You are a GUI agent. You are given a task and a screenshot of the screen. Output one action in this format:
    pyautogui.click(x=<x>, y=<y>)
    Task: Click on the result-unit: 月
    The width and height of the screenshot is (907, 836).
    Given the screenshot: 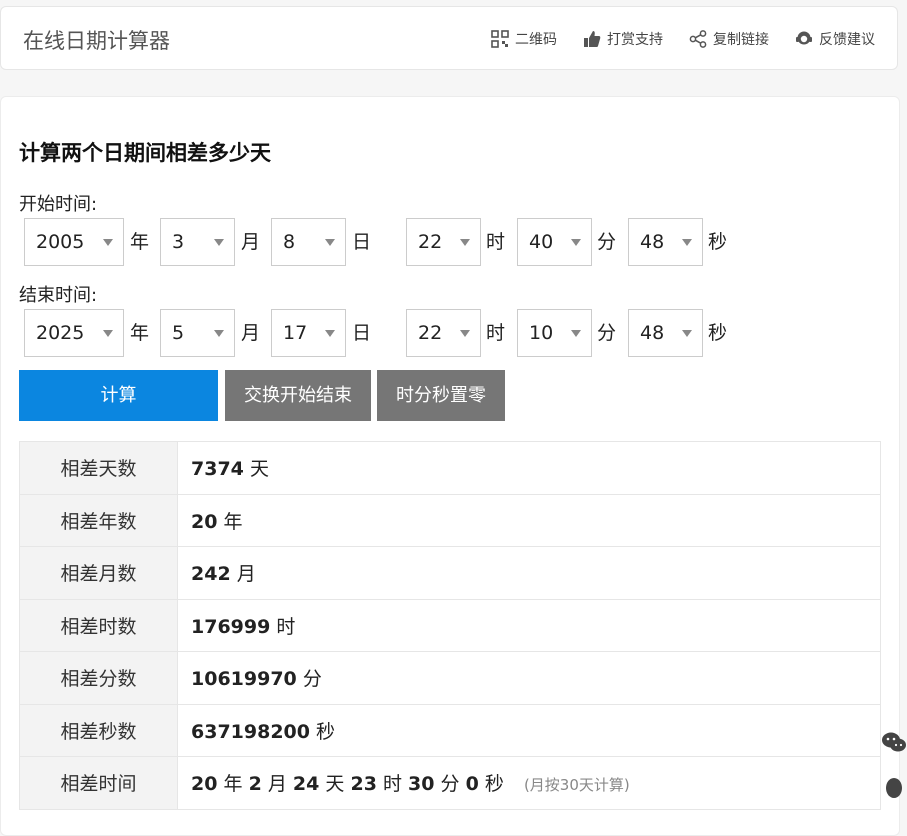 What is the action you would take?
    pyautogui.click(x=246, y=574)
    